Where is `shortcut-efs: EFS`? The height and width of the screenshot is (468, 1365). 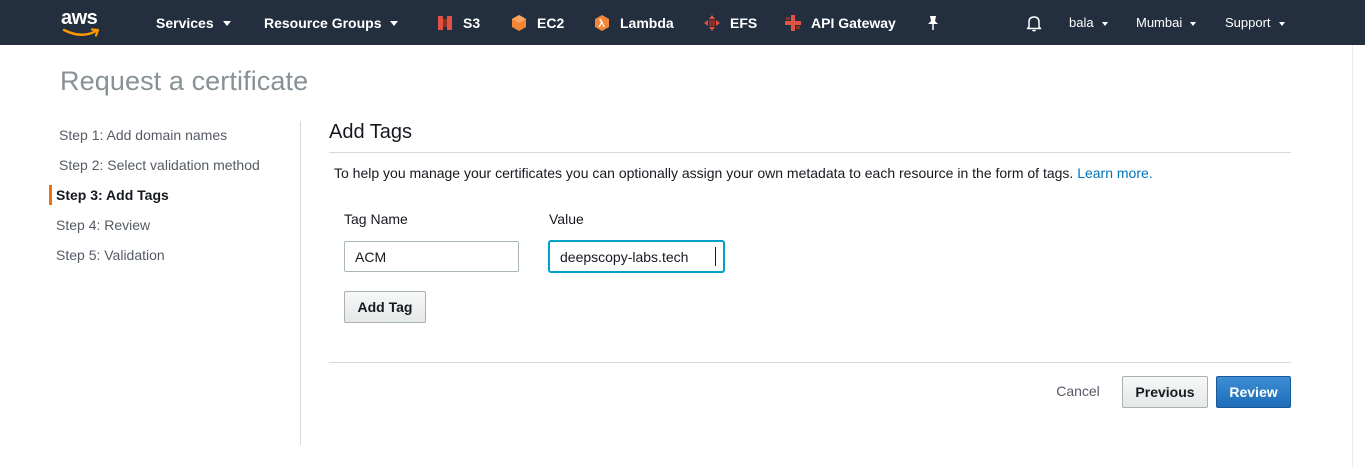
shortcut-efs: EFS is located at coordinates (730, 22).